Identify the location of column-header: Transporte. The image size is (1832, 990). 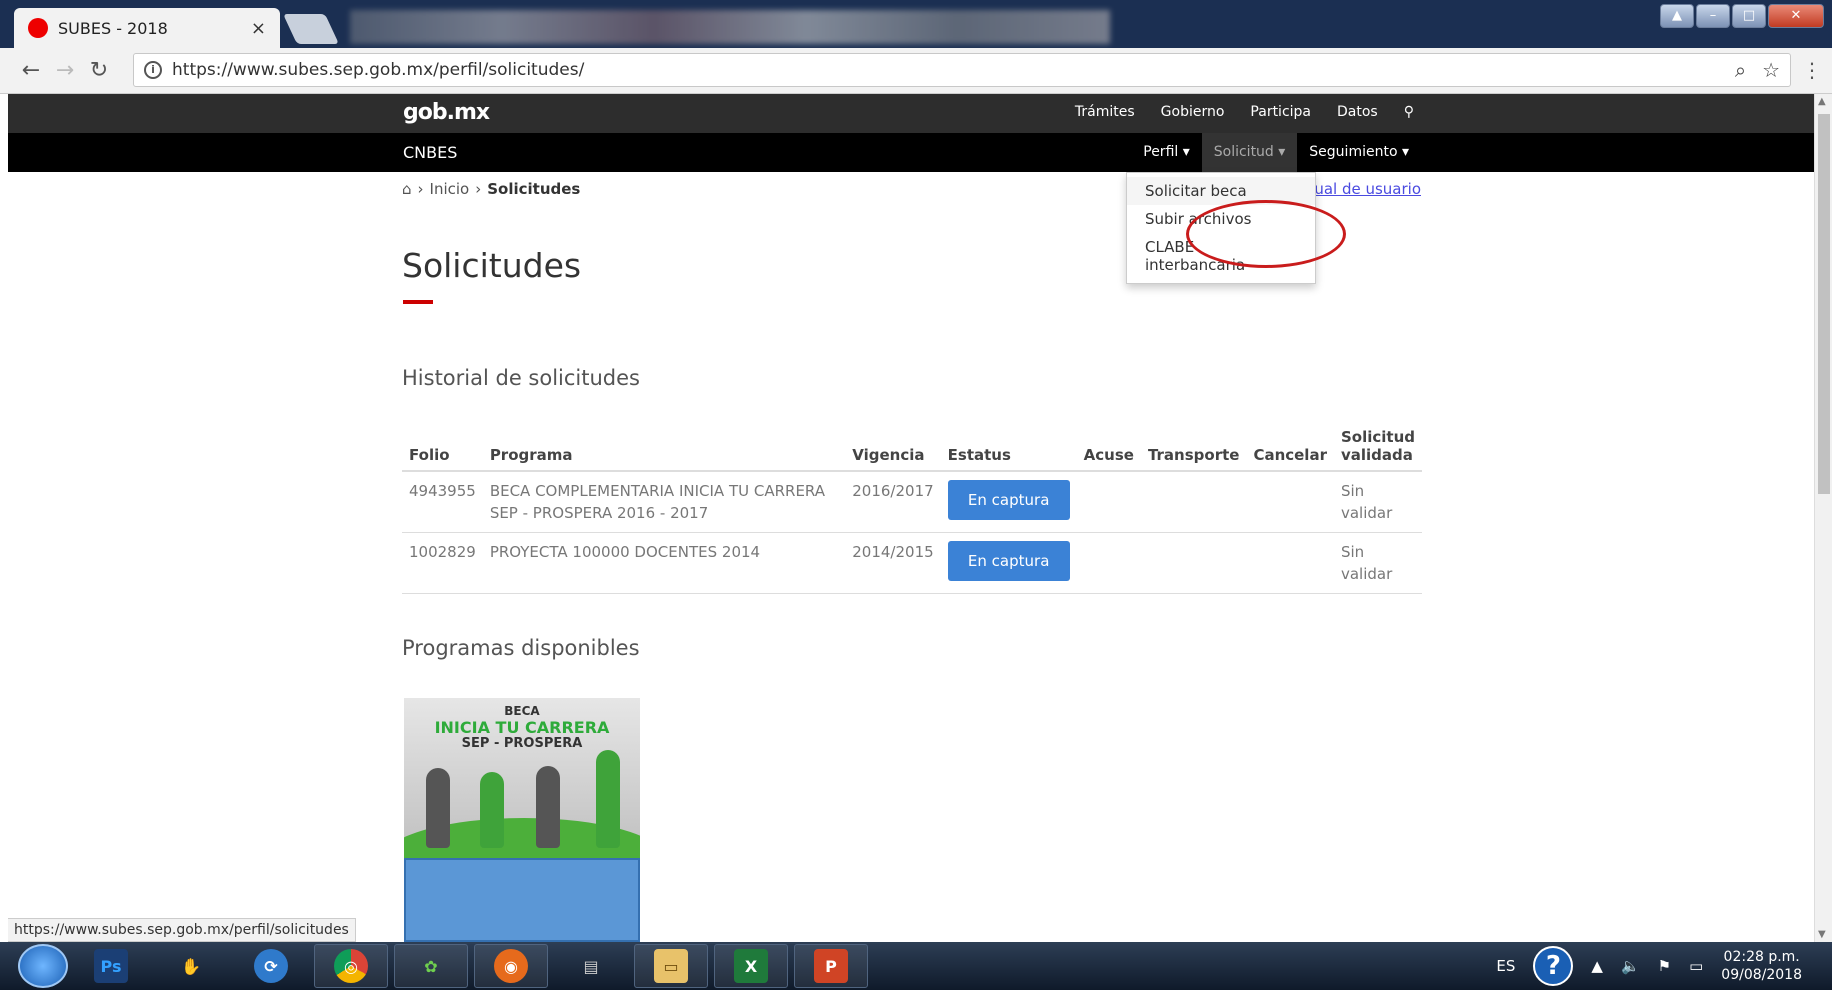
(1193, 447).